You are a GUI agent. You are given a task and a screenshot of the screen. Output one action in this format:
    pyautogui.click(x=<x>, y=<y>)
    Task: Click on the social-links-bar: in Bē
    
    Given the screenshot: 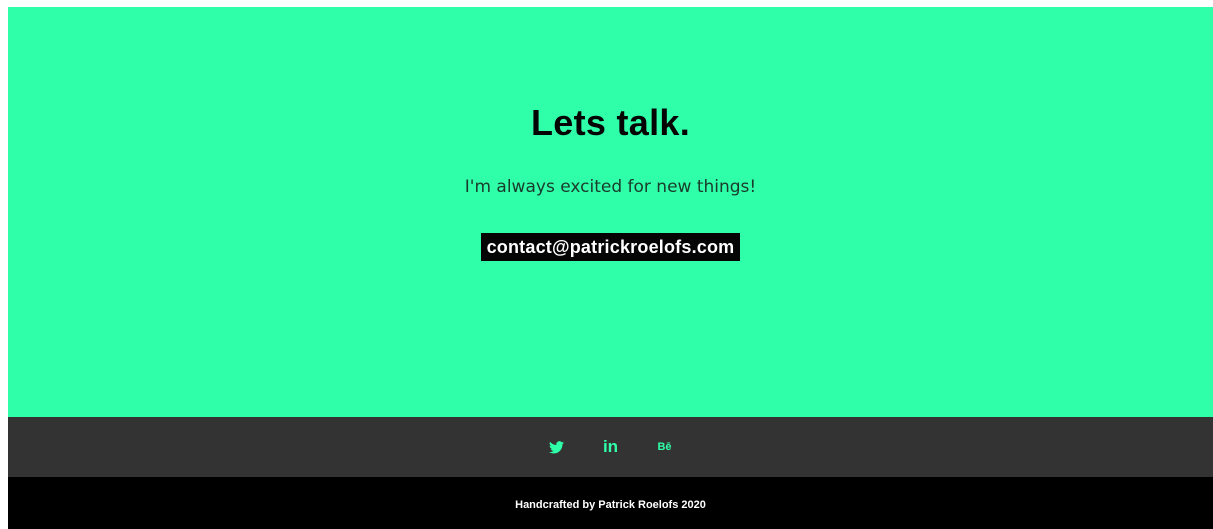 What is the action you would take?
    pyautogui.click(x=610, y=447)
    